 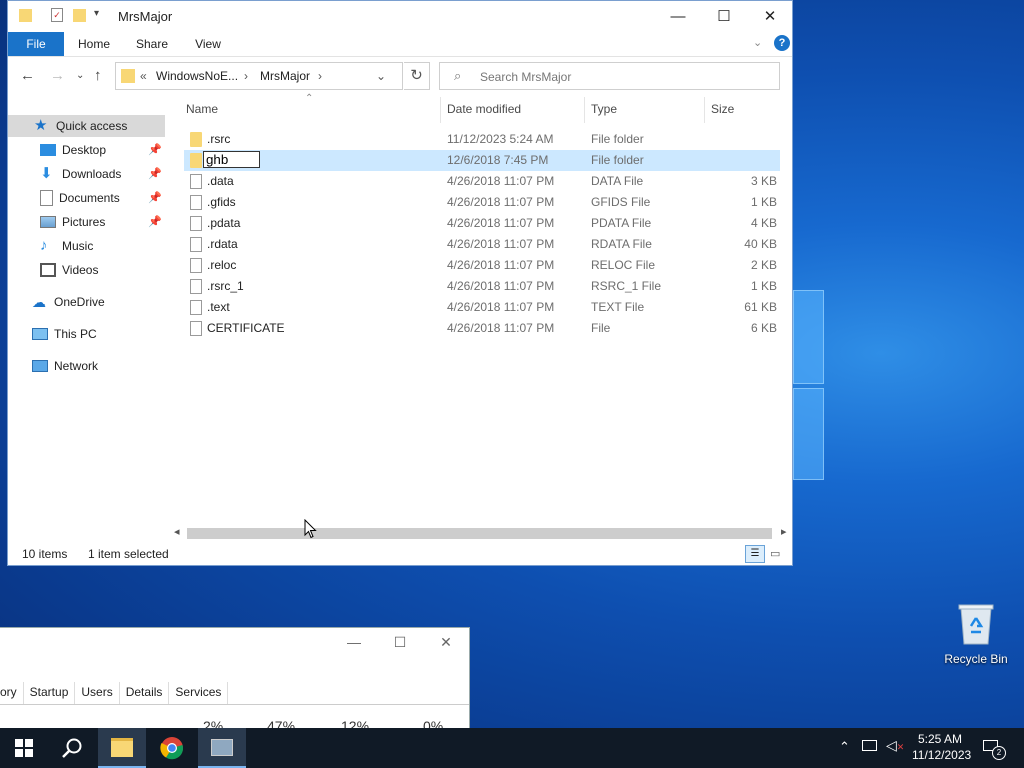 I want to click on system-clock: 5:25 AM 11/12/2023, so click(x=941, y=747).